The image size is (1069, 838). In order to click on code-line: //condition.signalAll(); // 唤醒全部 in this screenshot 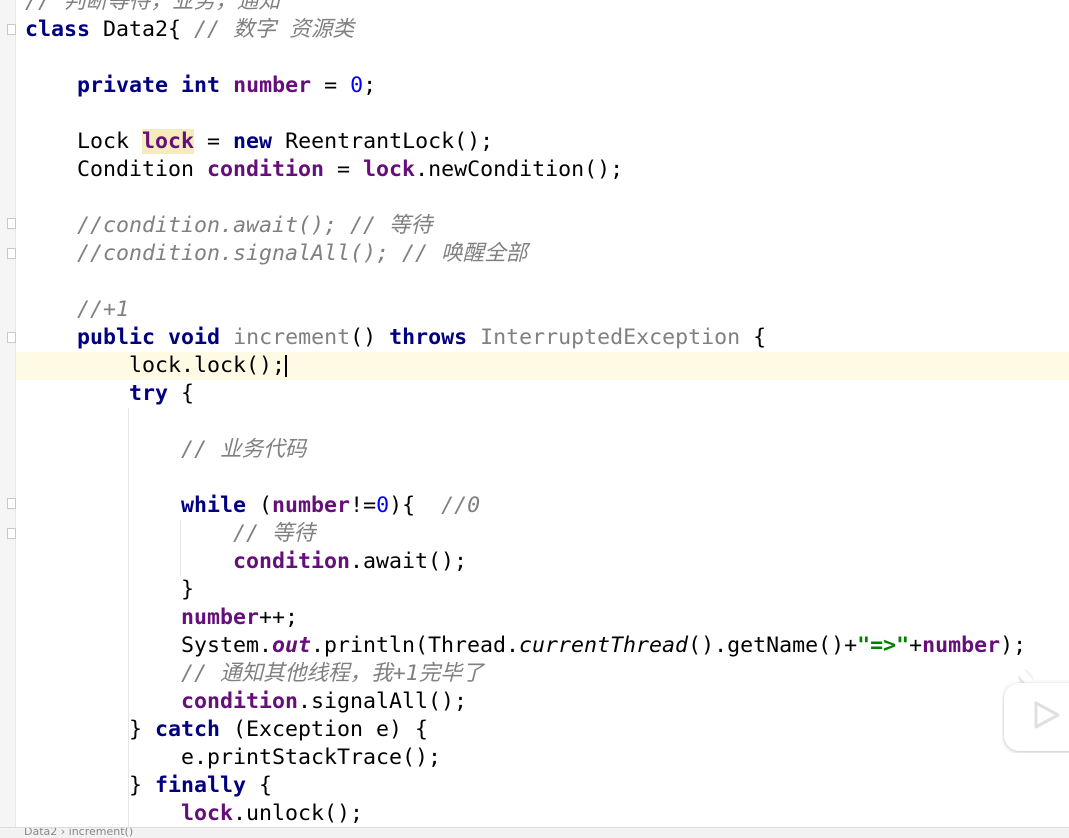, I will do `click(276, 254)`.